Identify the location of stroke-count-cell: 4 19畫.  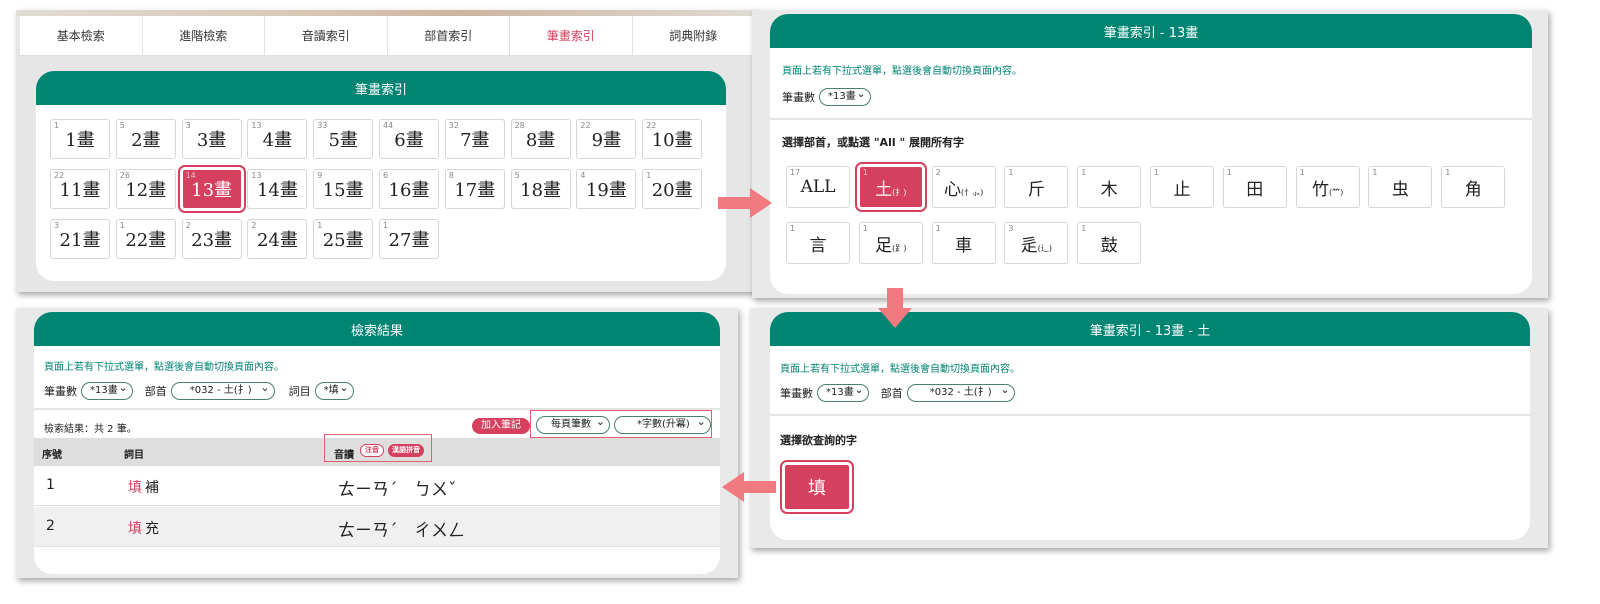
(606, 189).